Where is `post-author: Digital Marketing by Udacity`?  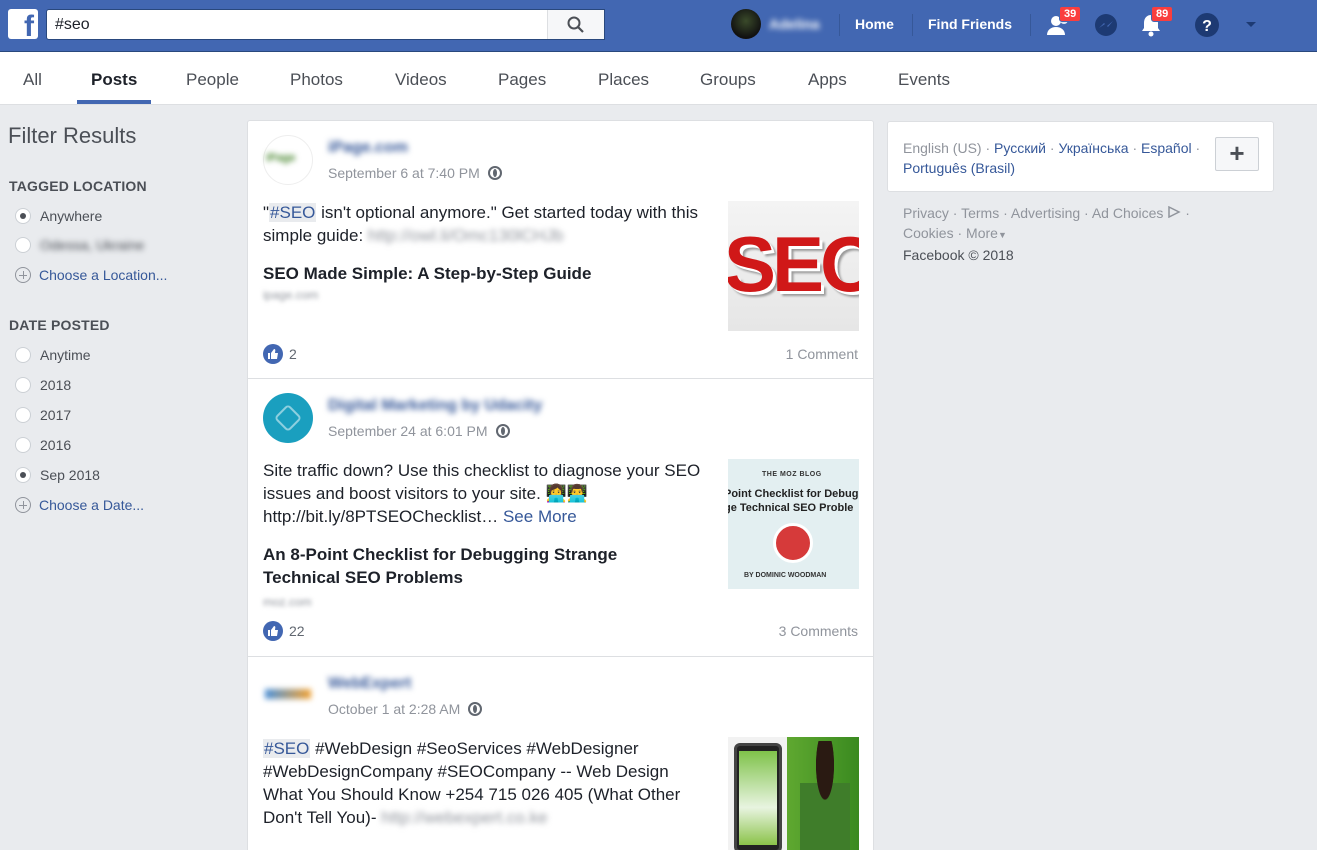
post-author: Digital Marketing by Udacity is located at coordinates (435, 406).